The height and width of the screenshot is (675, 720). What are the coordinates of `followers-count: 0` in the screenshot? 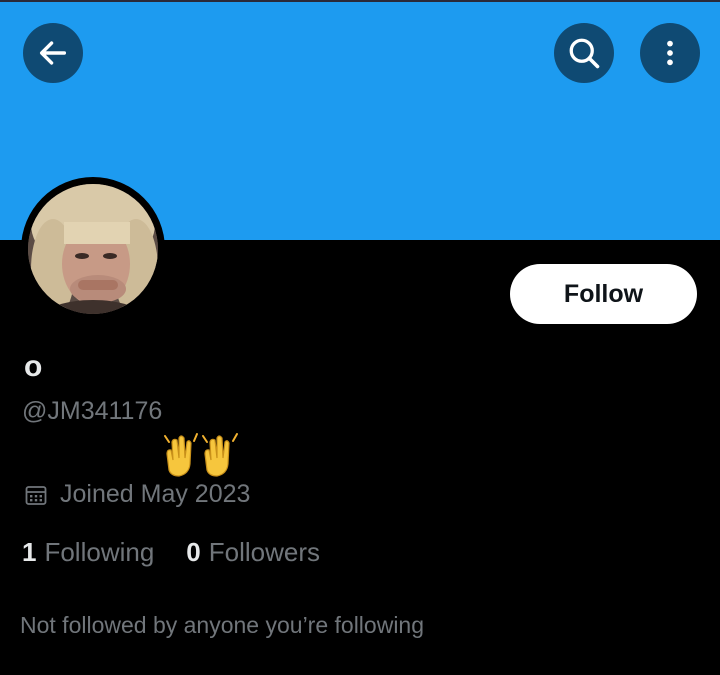 It's located at (193, 552).